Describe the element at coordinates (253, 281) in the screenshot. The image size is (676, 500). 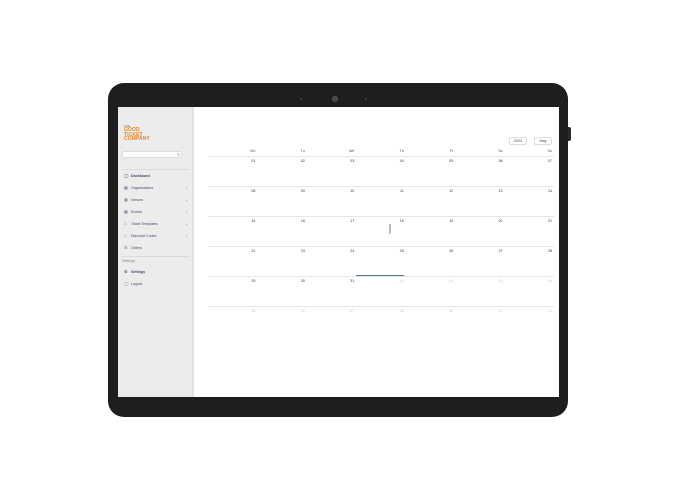
I see `calendar-day-number: 29` at that location.